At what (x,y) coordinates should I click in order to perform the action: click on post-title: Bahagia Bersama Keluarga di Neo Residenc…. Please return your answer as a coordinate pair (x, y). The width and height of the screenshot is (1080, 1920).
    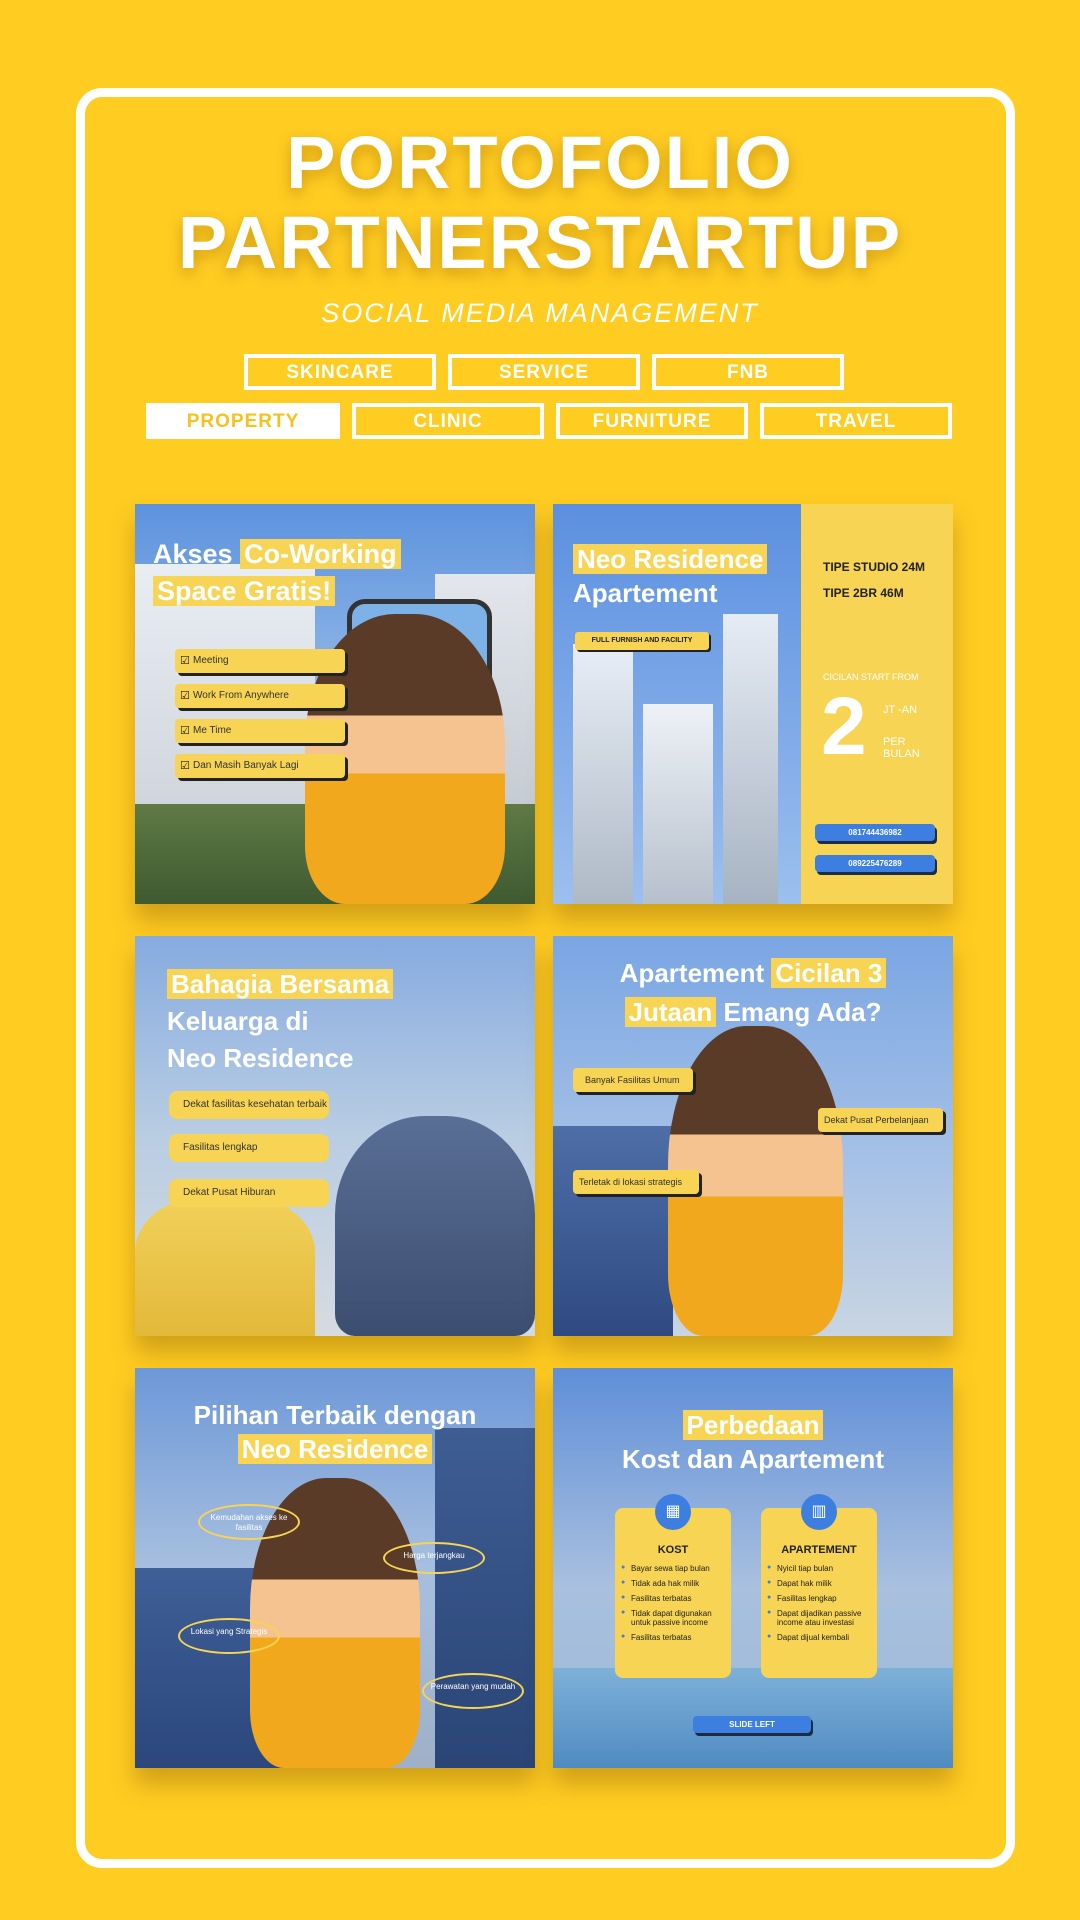
    Looking at the image, I should click on (280, 1021).